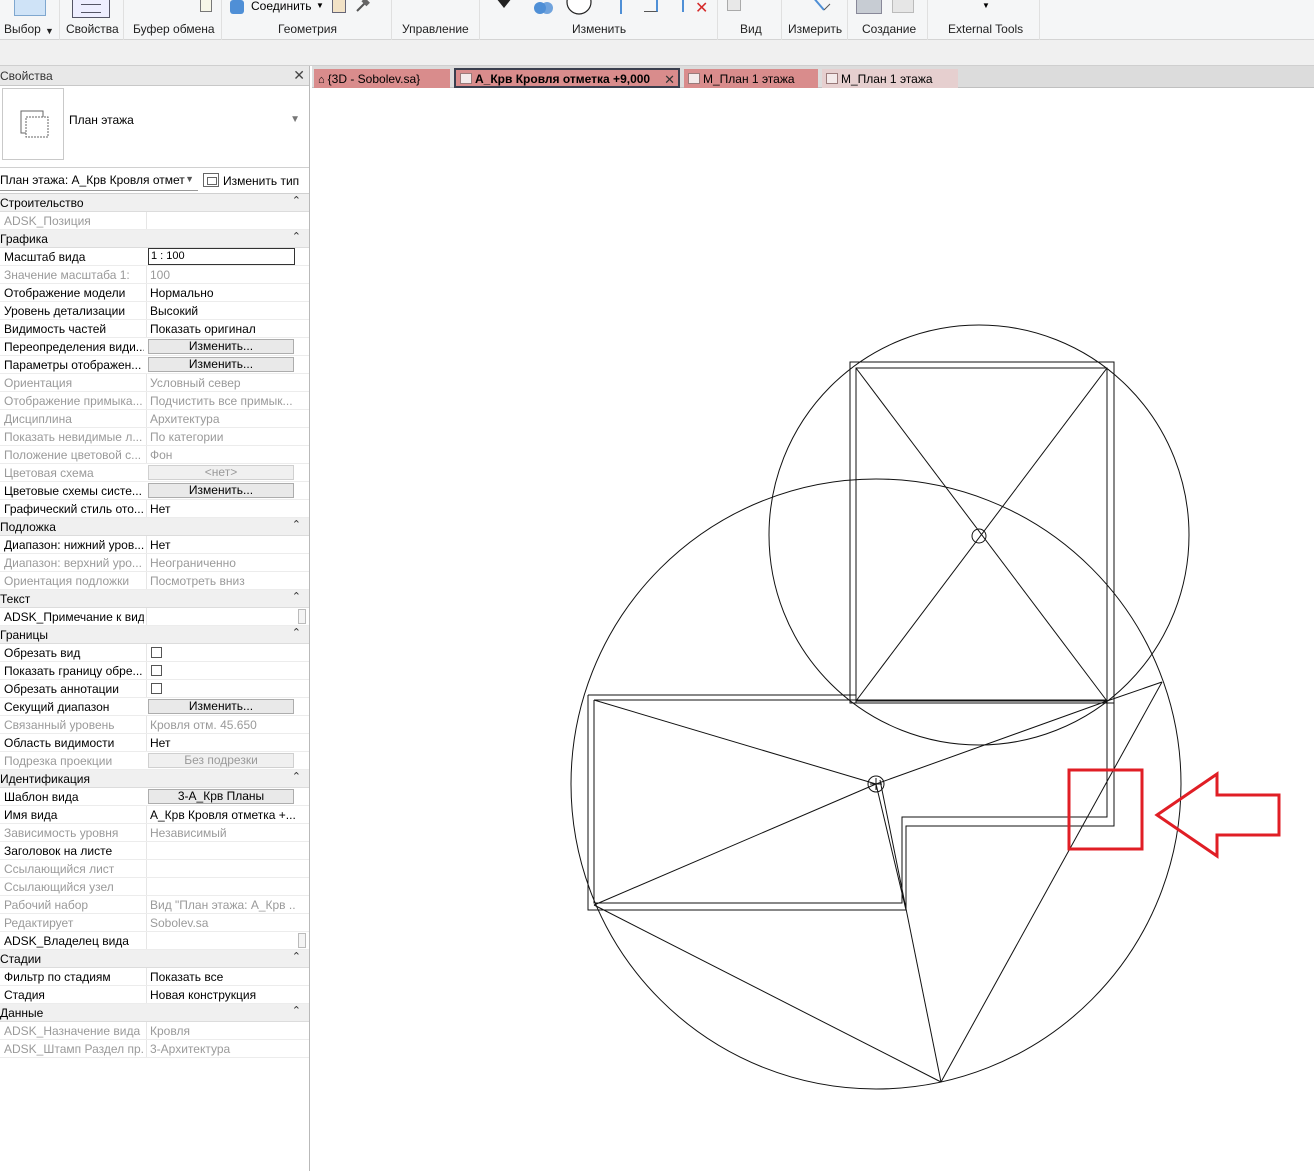 Image resolution: width=1314 pixels, height=1171 pixels. Describe the element at coordinates (154, 1013) in the screenshot. I see `property-category: Данные ⌃` at that location.